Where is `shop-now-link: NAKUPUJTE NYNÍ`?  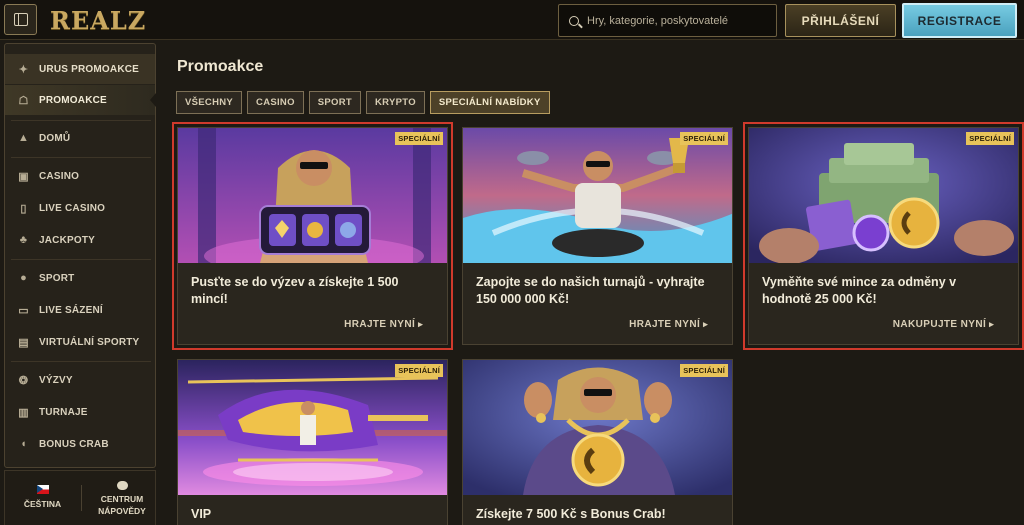
shop-now-link: NAKUPUJTE NYNÍ is located at coordinates (943, 324).